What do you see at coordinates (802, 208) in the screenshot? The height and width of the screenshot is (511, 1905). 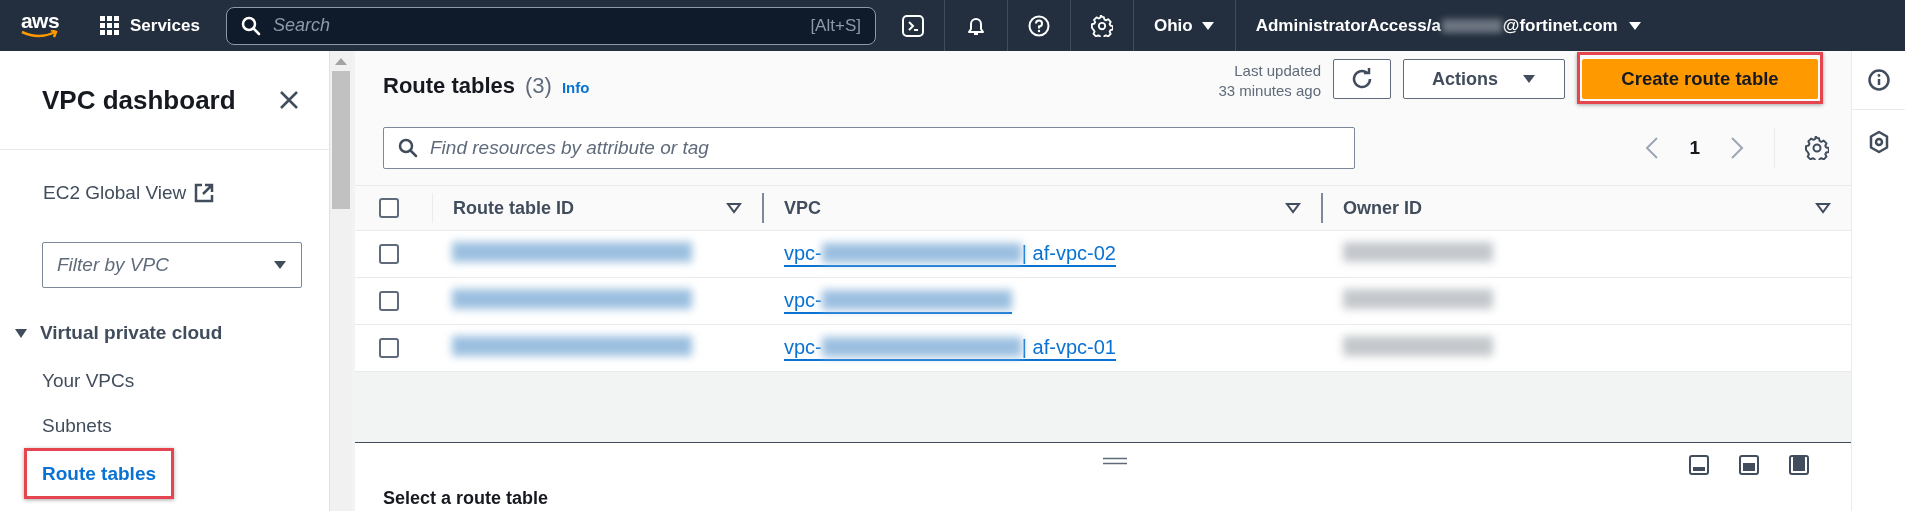 I see `column-header: VPC` at bounding box center [802, 208].